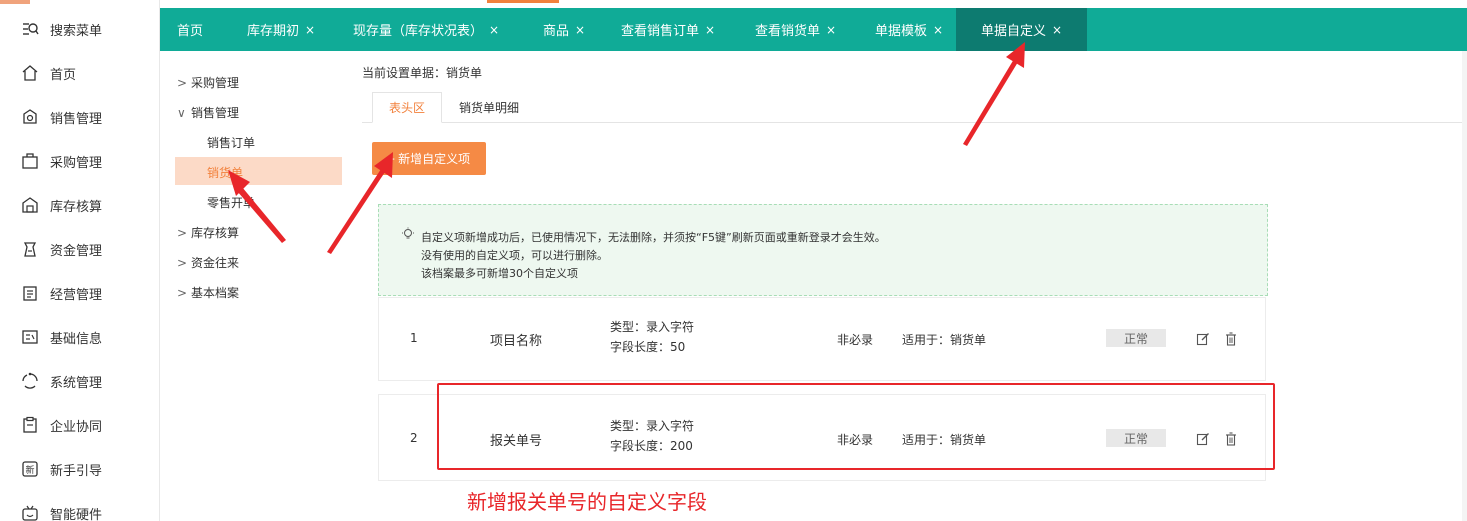  What do you see at coordinates (652, 327) in the screenshot?
I see `field-type: 类型：录入字符` at bounding box center [652, 327].